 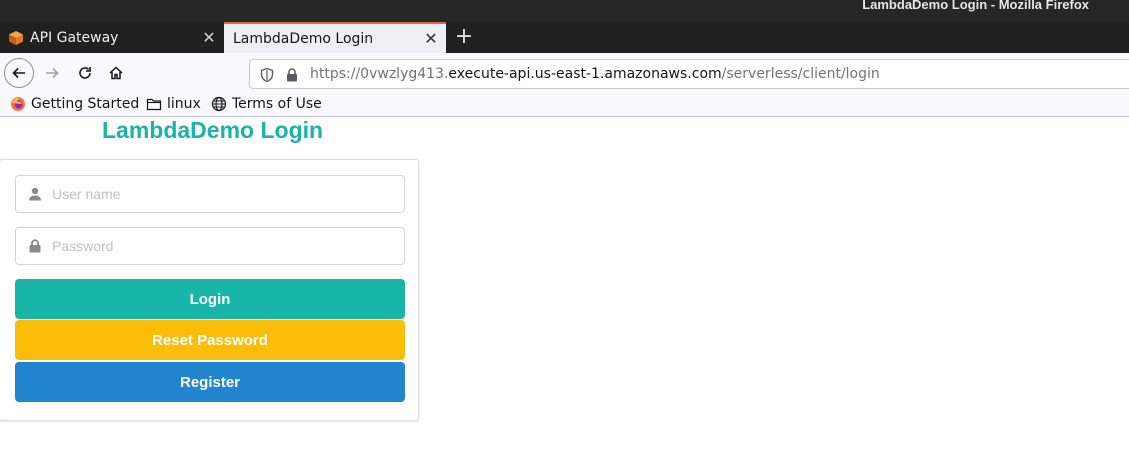 What do you see at coordinates (464, 37) in the screenshot?
I see `new-tab-button: +` at bounding box center [464, 37].